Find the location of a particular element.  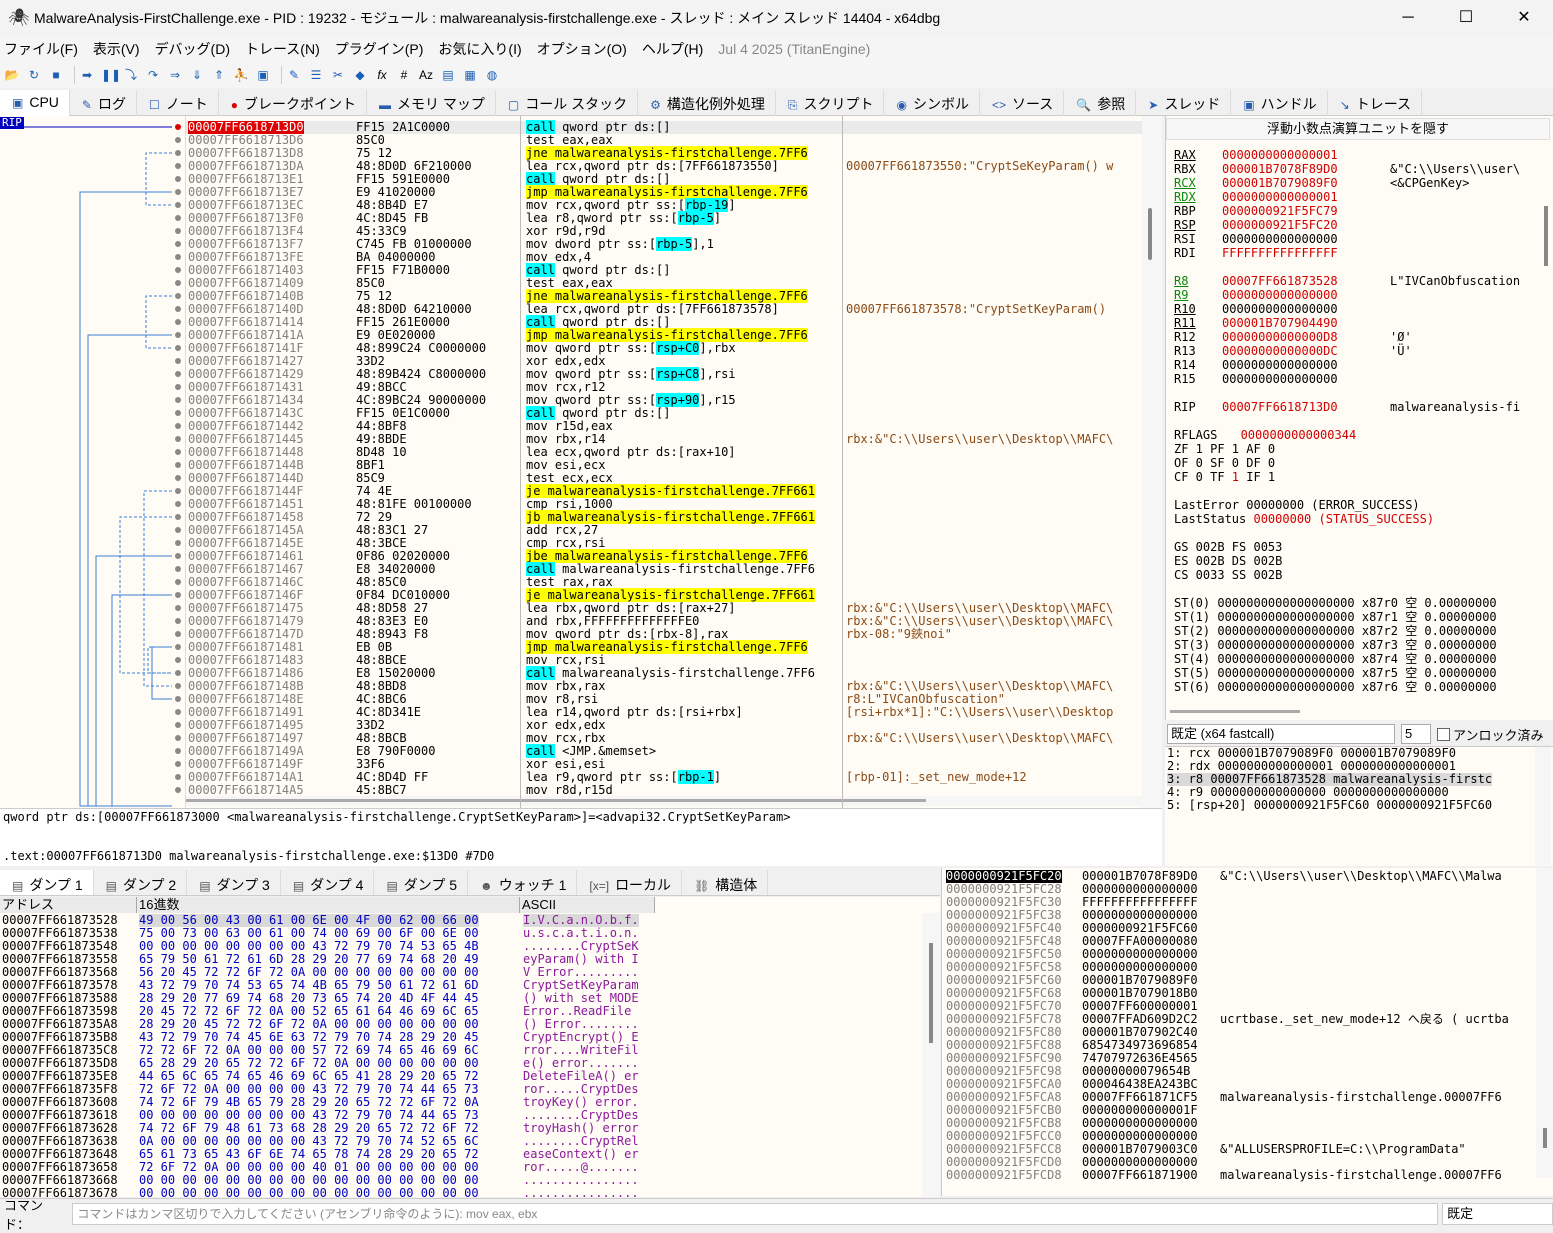

scylla-icon: ▣ is located at coordinates (263, 75).